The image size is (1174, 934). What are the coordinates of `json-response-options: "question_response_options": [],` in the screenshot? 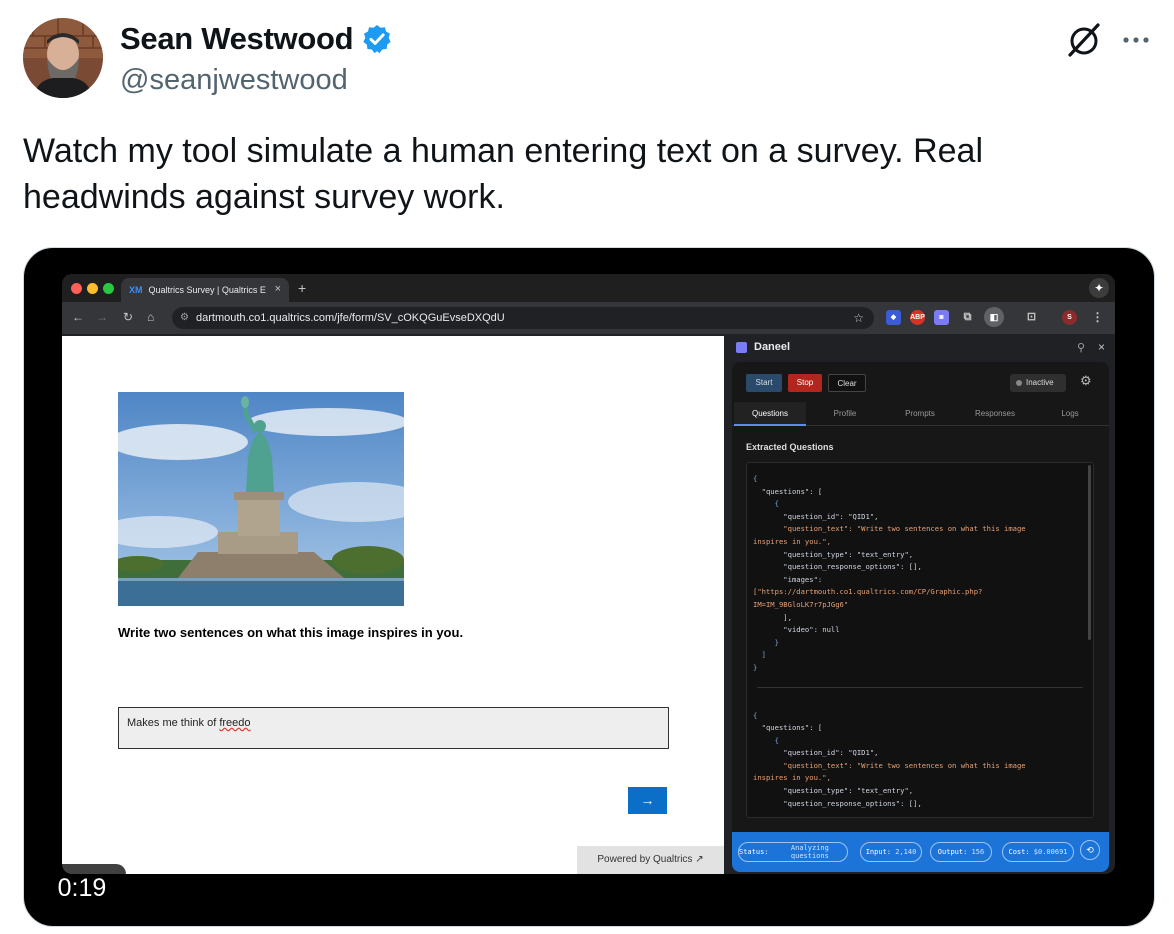 It's located at (852, 567).